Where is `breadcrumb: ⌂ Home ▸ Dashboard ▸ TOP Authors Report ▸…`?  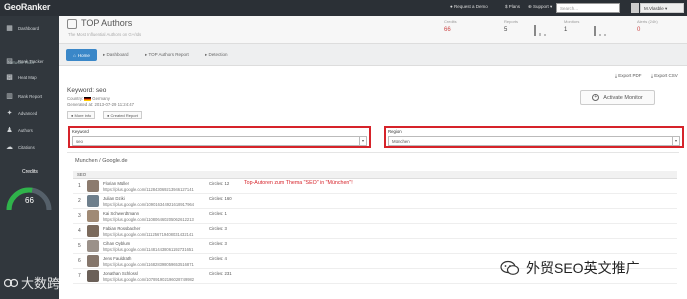 breadcrumb: ⌂ Home ▸ Dashboard ▸ TOP Authors Report ▸… is located at coordinates (373, 55).